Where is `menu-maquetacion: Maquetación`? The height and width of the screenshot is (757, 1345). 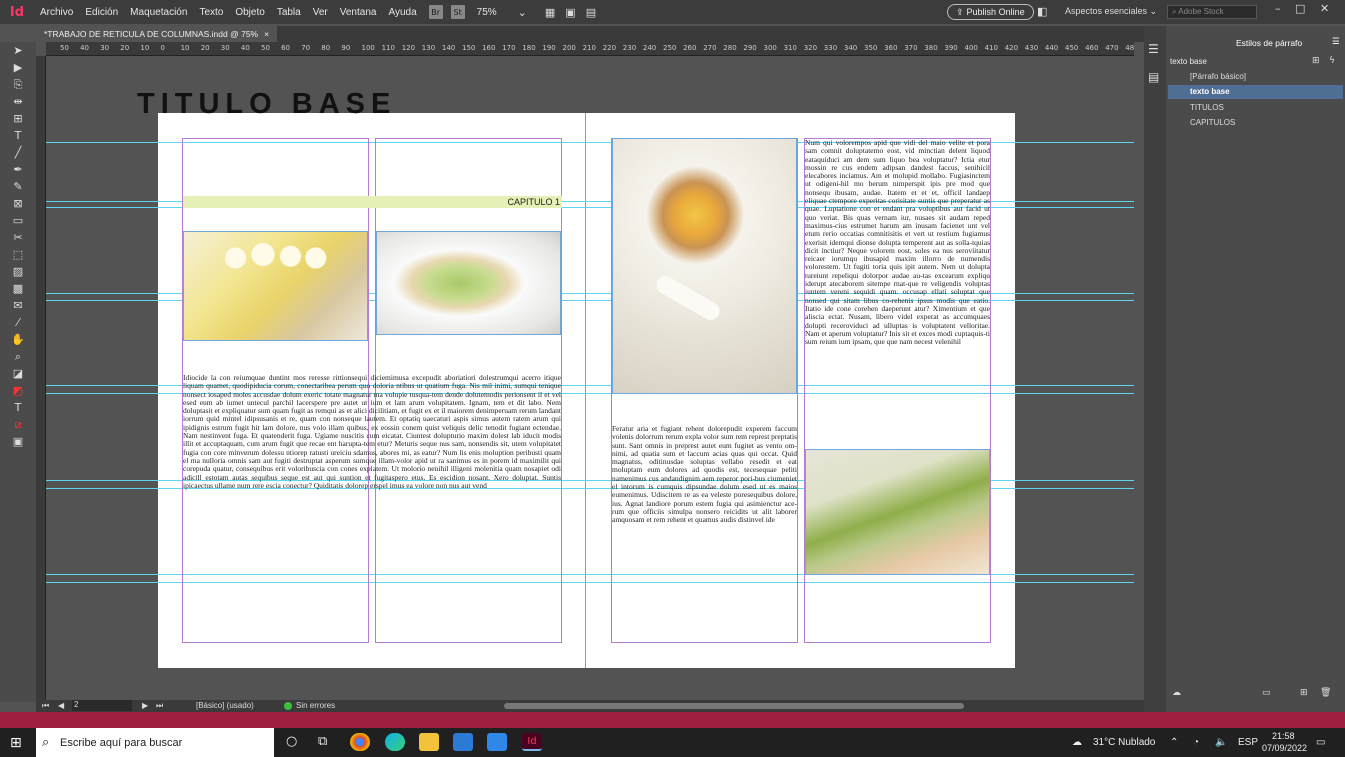
menu-maquetacion: Maquetación is located at coordinates (158, 12).